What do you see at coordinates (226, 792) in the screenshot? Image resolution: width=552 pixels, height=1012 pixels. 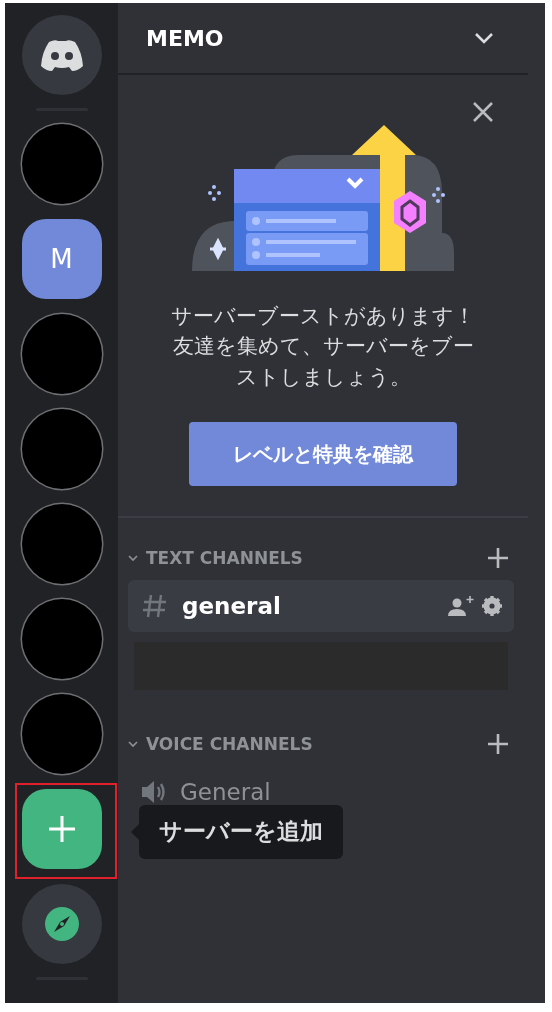 I see `channel-name: General` at bounding box center [226, 792].